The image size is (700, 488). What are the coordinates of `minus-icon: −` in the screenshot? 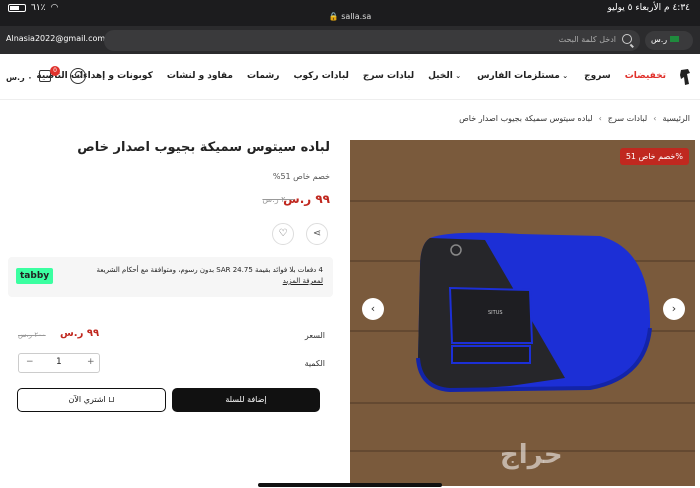 It's located at (30, 362).